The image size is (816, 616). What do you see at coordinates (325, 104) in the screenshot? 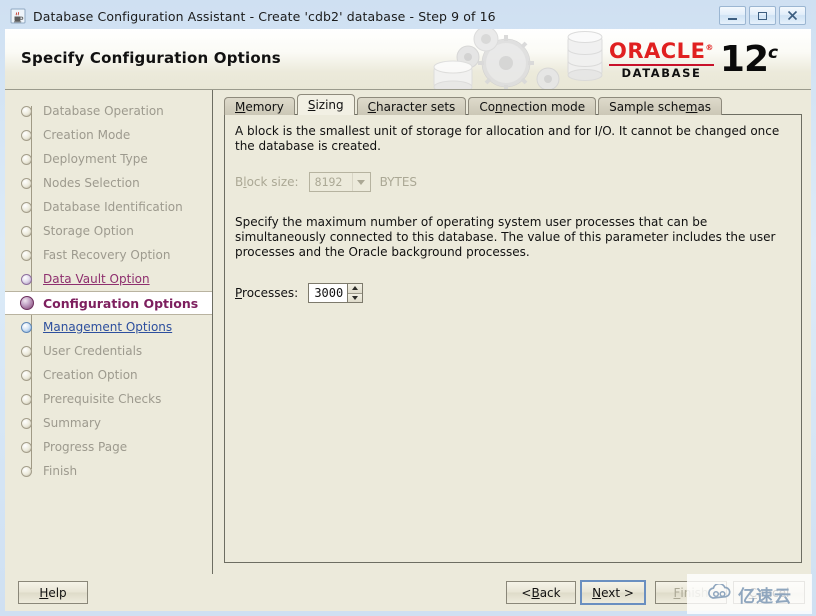
I see `tab-sizing: Sizing` at bounding box center [325, 104].